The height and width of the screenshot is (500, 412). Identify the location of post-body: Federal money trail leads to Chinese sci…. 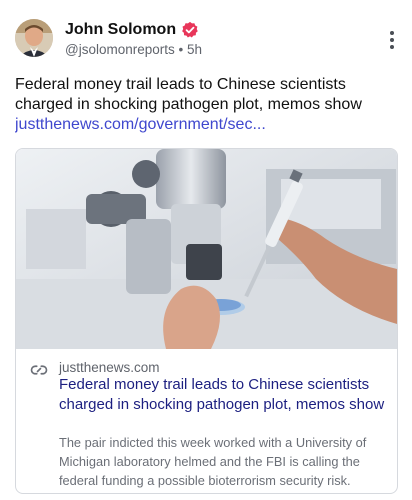
(188, 94).